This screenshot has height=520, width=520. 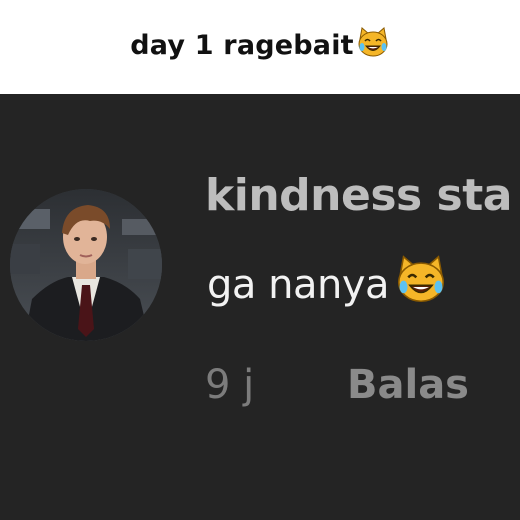 I want to click on reply-button: Balas, so click(x=408, y=385).